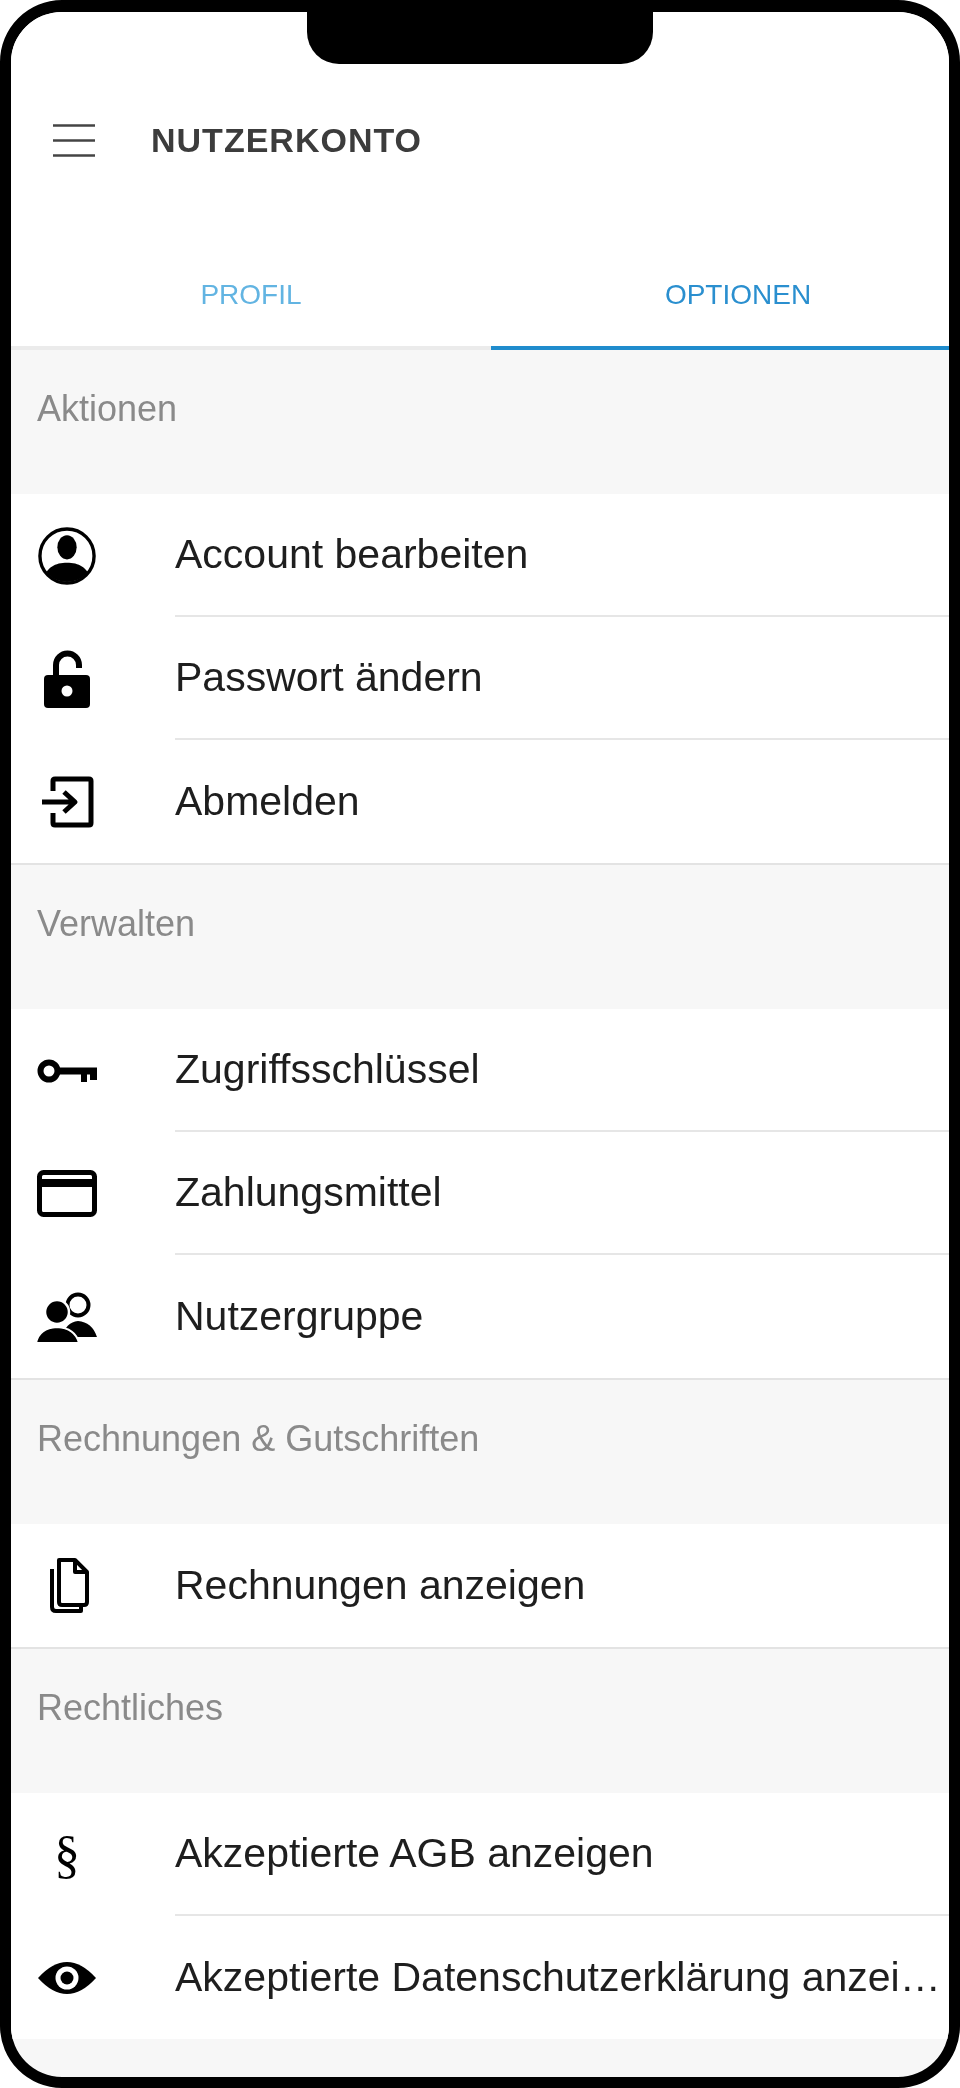 This screenshot has height=2088, width=960. I want to click on open-lock-icon, so click(67, 678).